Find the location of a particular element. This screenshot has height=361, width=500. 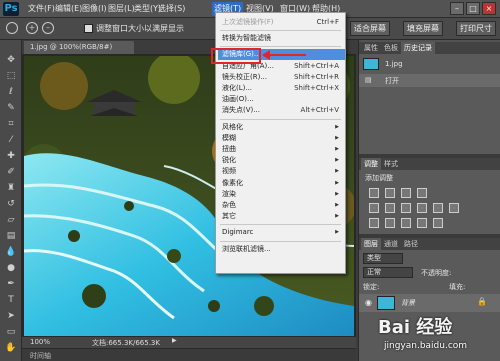

tab-swatches: 色板 is located at coordinates (391, 48).